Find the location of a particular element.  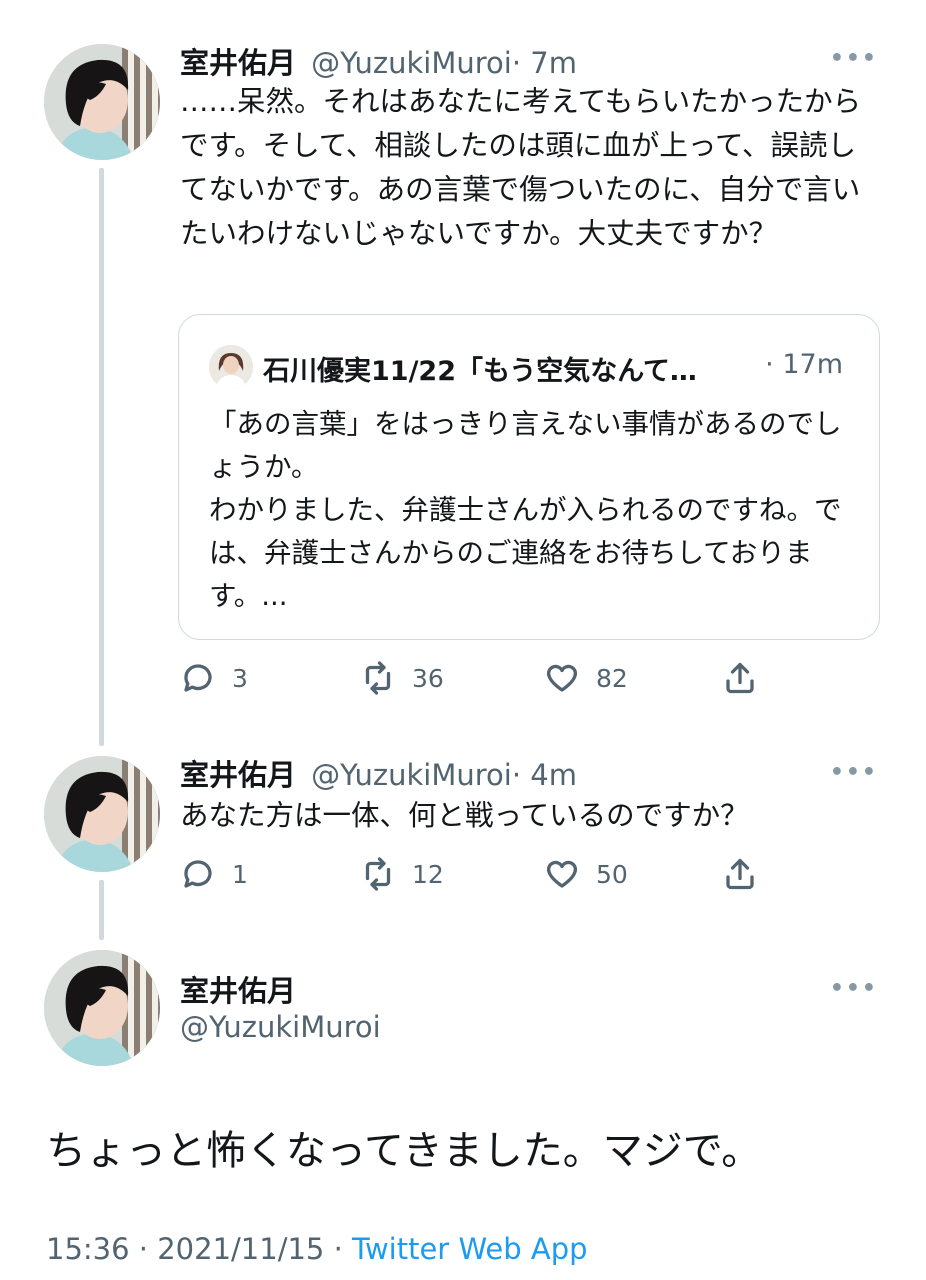

source-app-link: Twitter Web App is located at coordinates (470, 1249).